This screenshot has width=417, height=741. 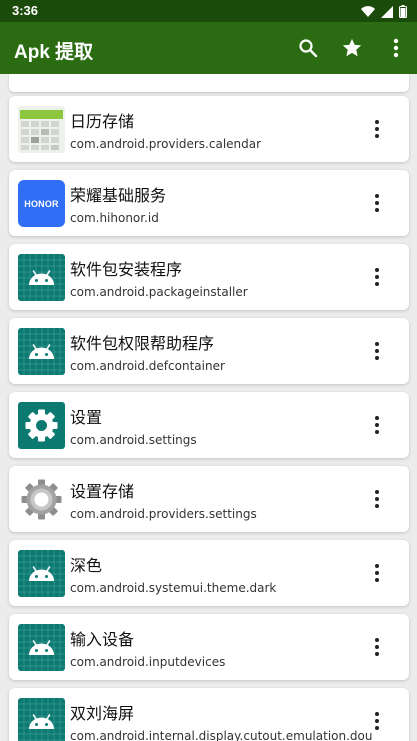 What do you see at coordinates (114, 218) in the screenshot?
I see `app-package: com.hihonor.id` at bounding box center [114, 218].